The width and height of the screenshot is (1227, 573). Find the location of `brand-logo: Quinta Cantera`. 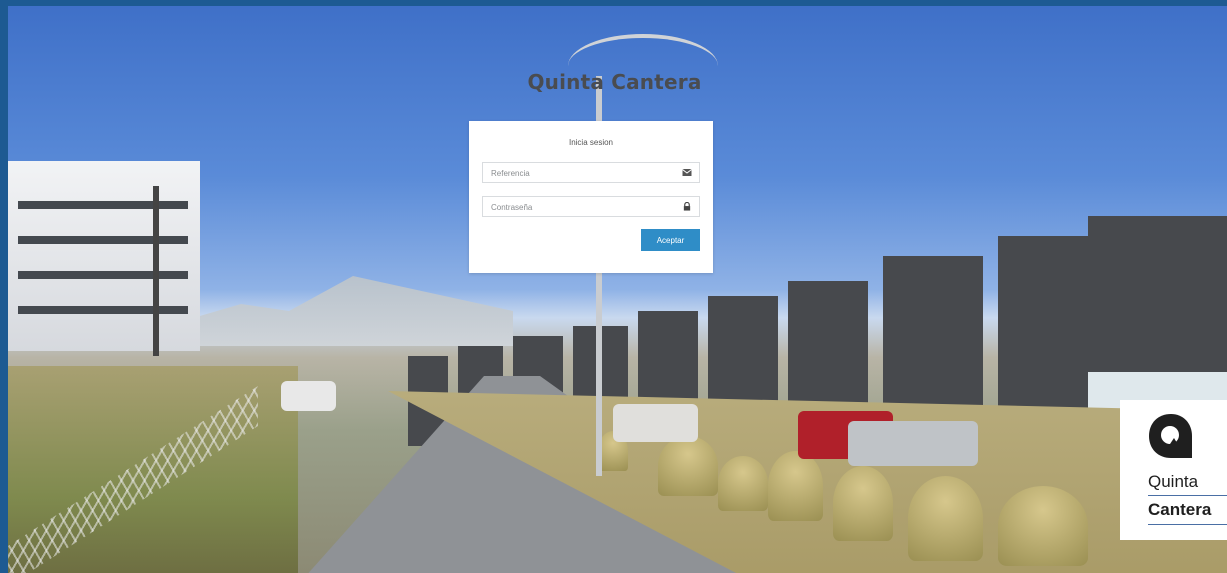

brand-logo: Quinta Cantera is located at coordinates (1173, 470).